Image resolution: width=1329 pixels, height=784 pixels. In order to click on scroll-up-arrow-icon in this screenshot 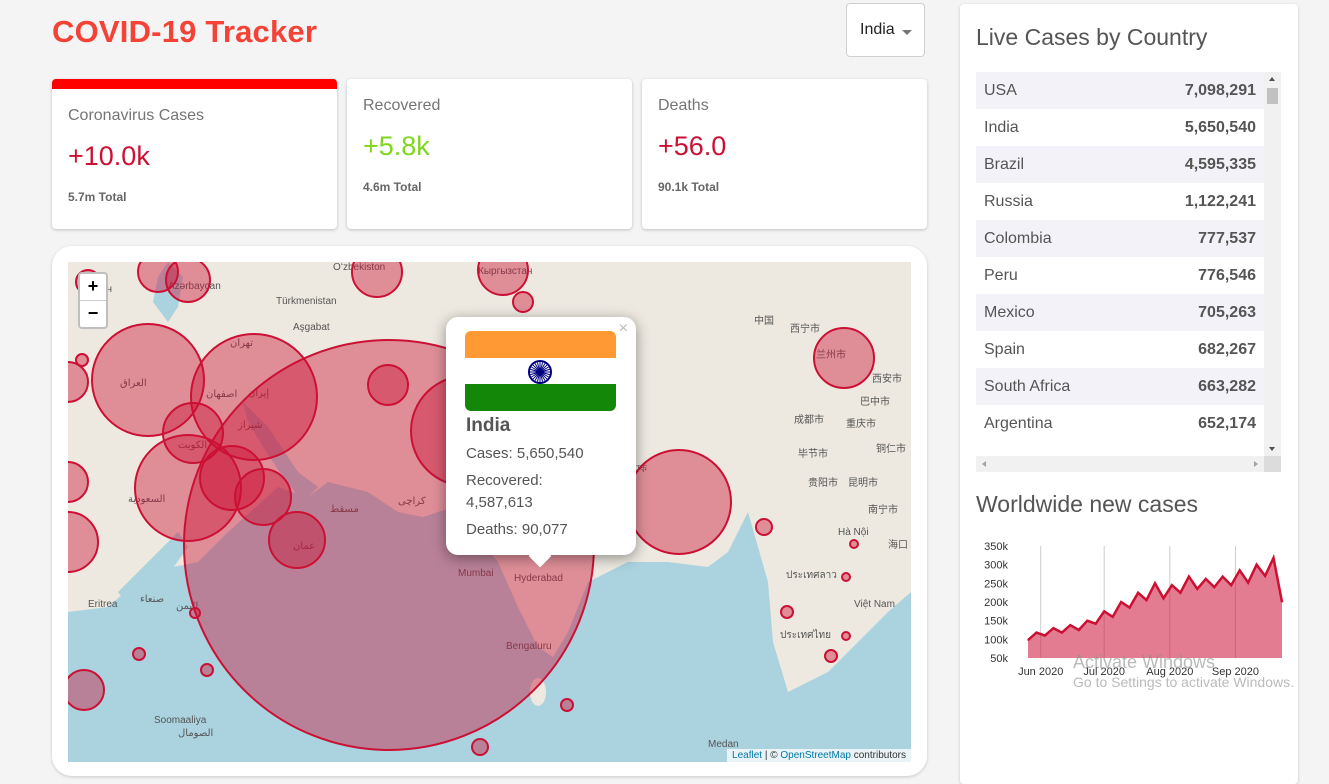, I will do `click(1272, 79)`.